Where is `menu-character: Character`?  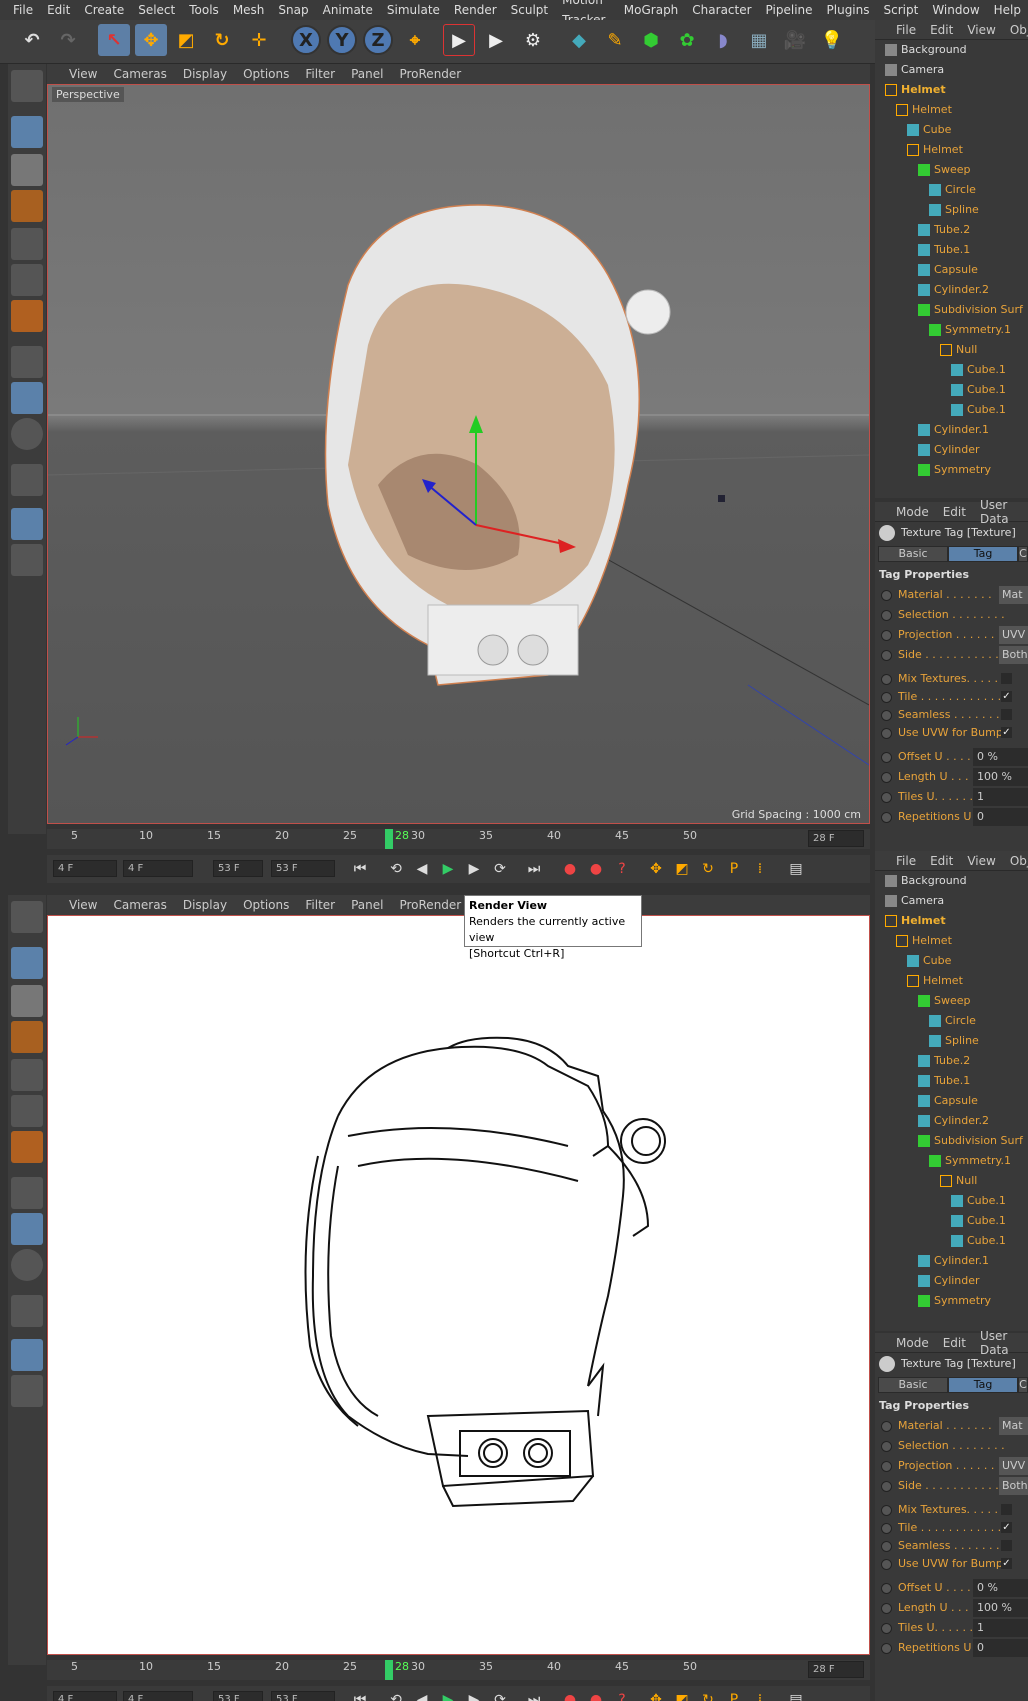
menu-character: Character is located at coordinates (721, 10).